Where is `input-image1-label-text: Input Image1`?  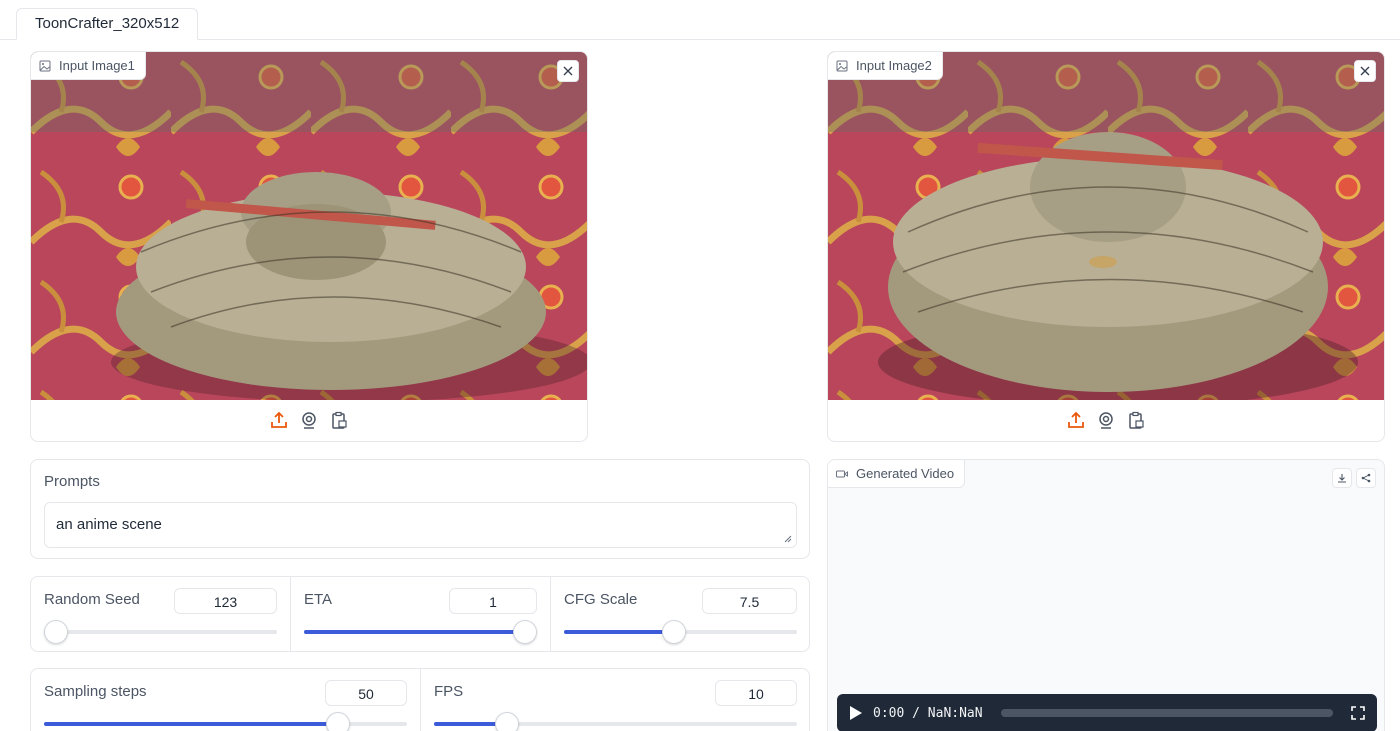
input-image1-label-text: Input Image1 is located at coordinates (97, 65).